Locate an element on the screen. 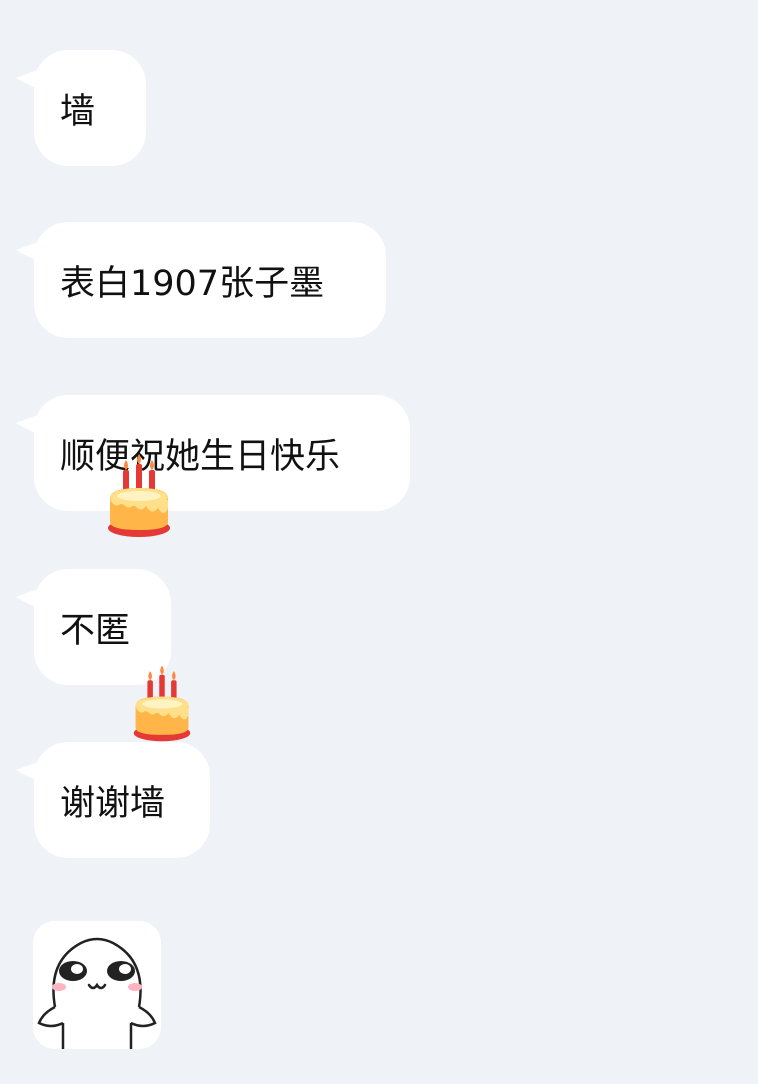 This screenshot has height=1084, width=758. message-bubble: 表白1907张子墨 is located at coordinates (210, 280).